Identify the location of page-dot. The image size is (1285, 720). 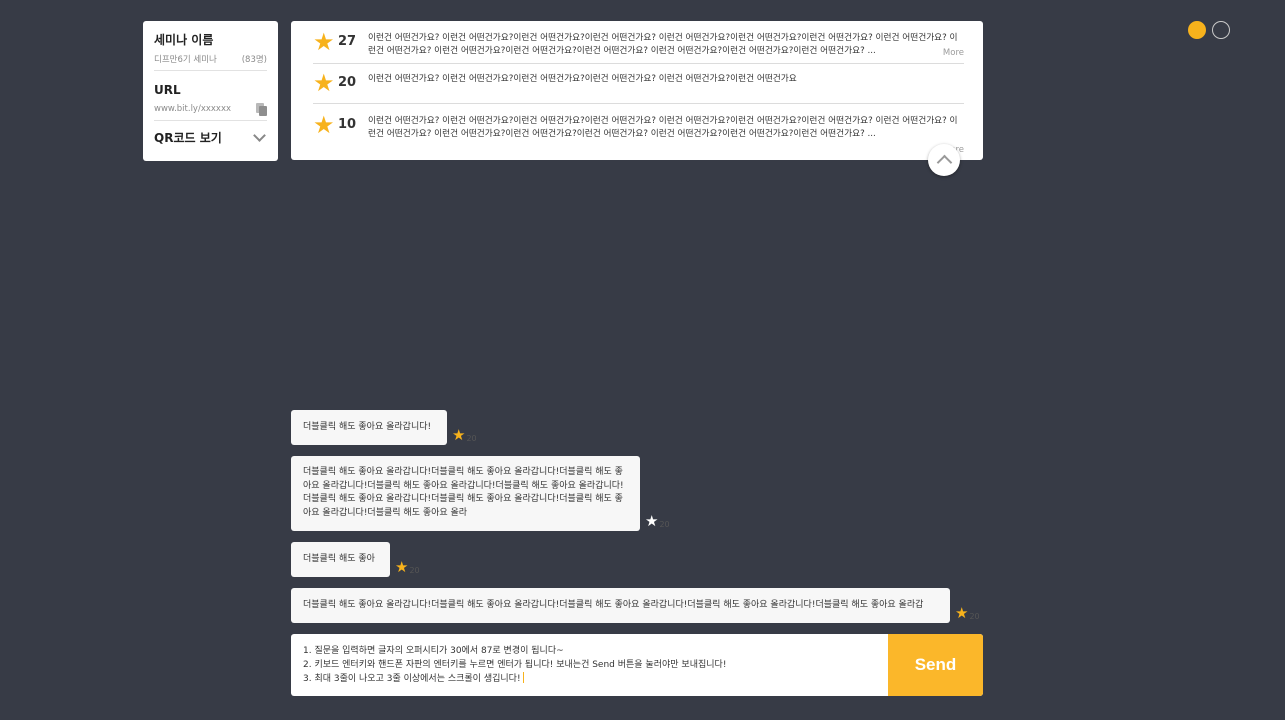
(1221, 30).